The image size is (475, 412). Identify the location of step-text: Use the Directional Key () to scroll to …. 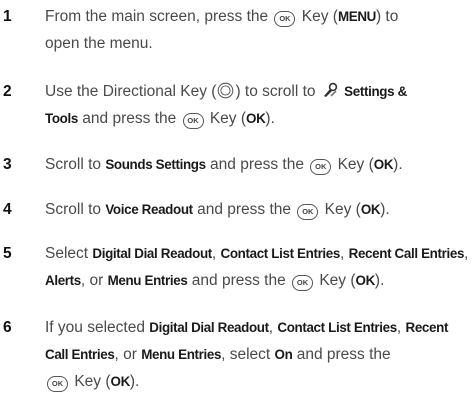
(226, 105).